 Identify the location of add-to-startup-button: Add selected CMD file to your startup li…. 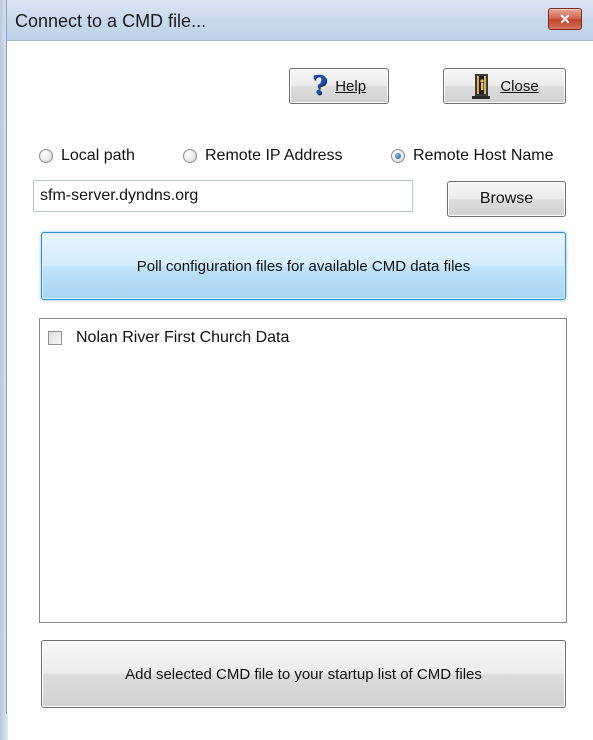
(303, 674).